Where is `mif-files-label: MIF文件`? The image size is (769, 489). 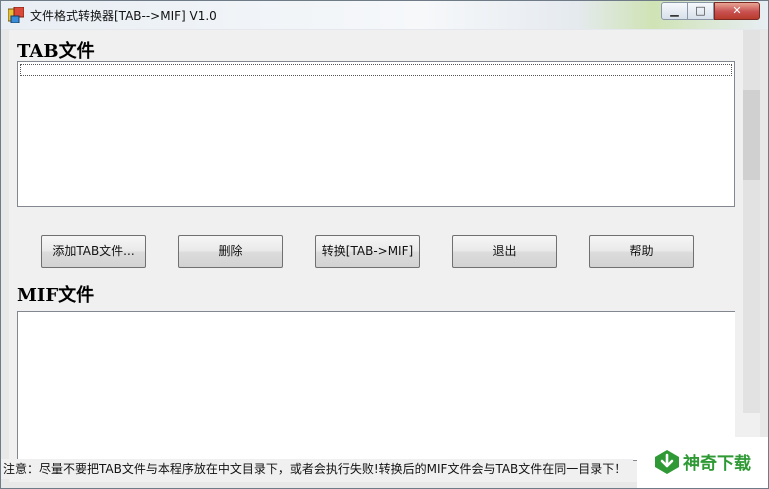 mif-files-label: MIF文件 is located at coordinates (56, 295).